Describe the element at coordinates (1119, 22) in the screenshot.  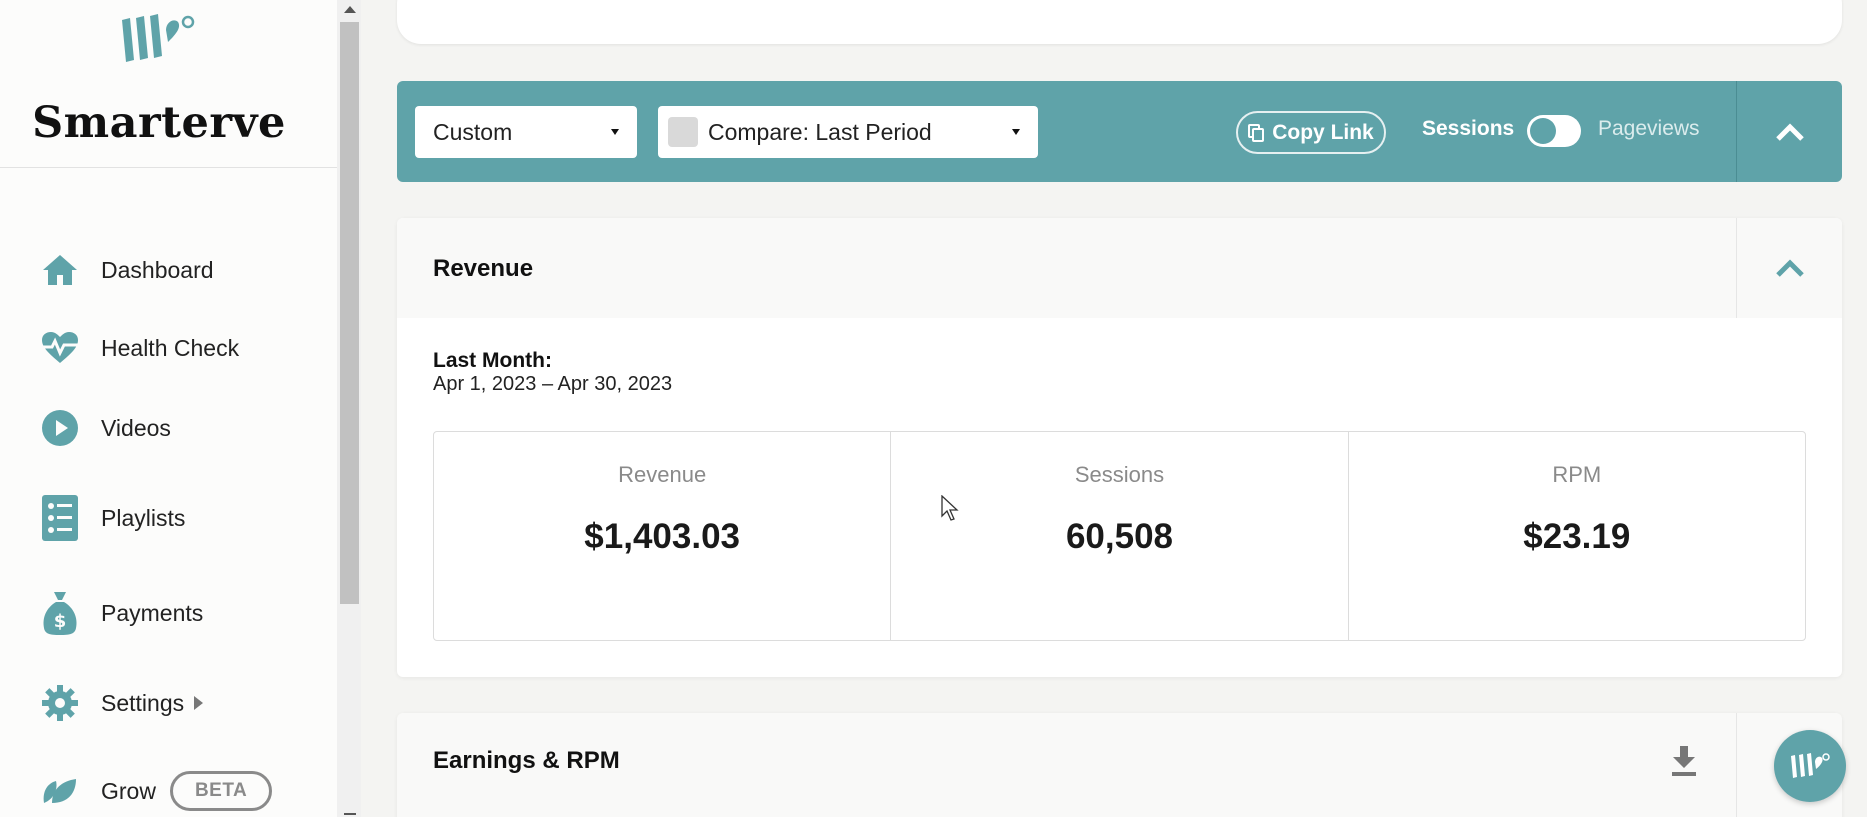
I see `top-card` at that location.